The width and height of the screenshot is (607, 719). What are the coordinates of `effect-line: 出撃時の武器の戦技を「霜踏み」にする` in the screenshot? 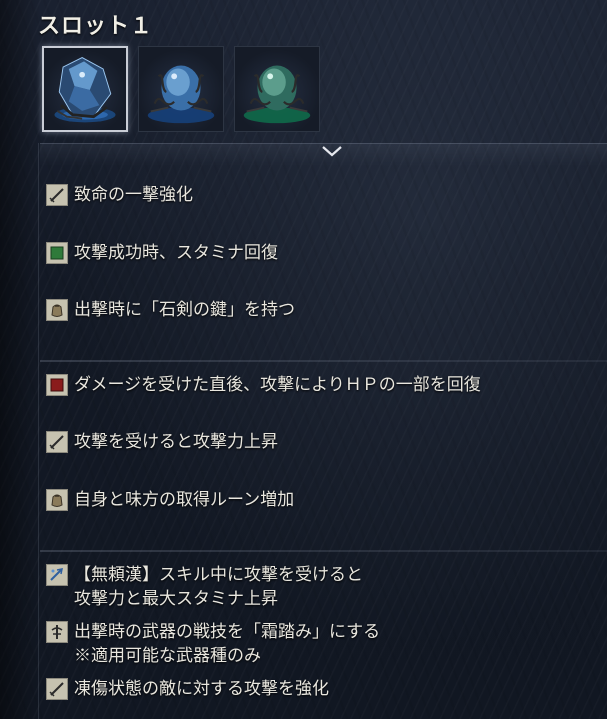 It's located at (227, 632).